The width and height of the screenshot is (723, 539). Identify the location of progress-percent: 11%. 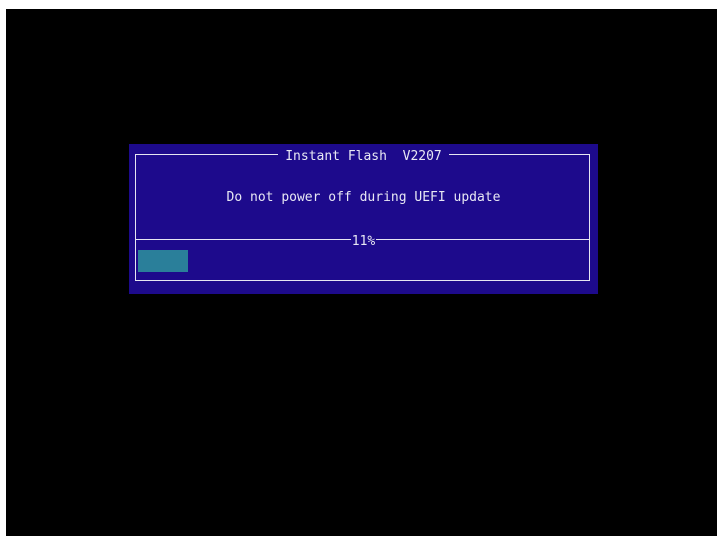
(363, 242).